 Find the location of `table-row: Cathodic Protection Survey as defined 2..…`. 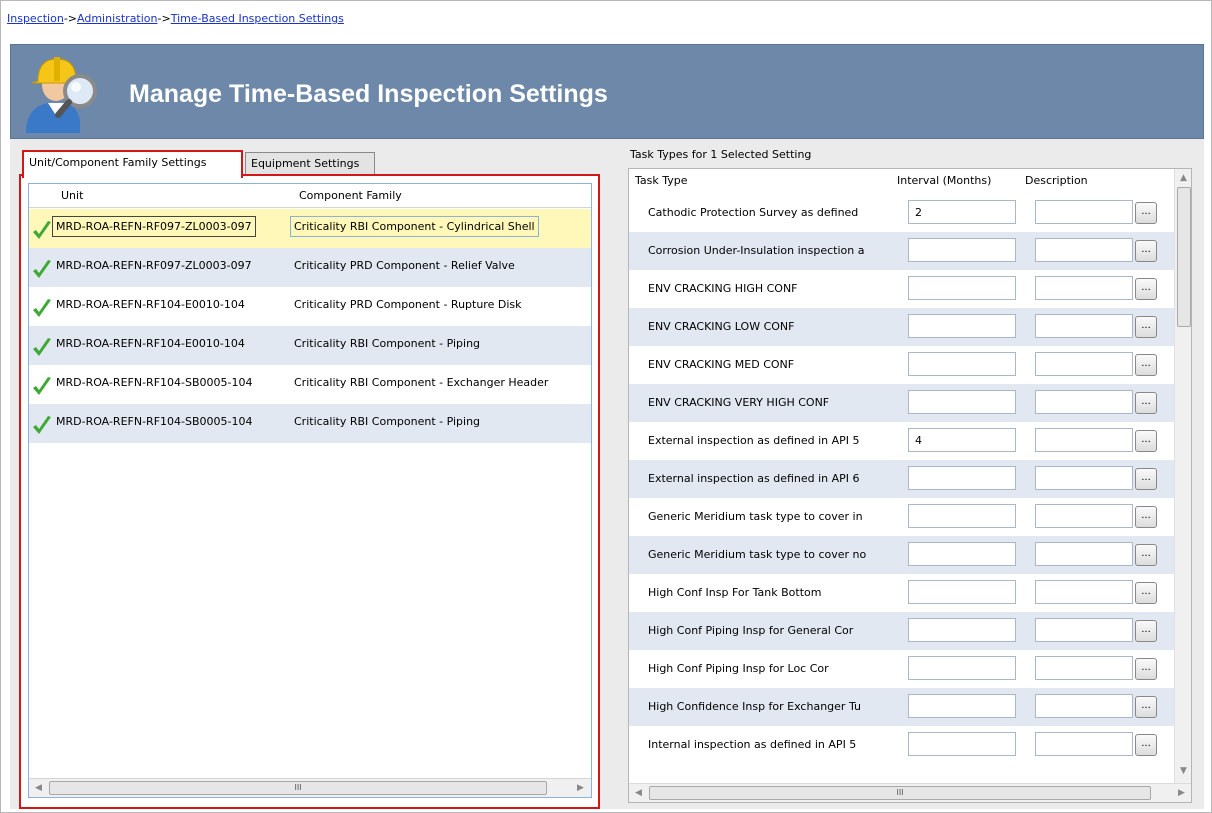

table-row: Cathodic Protection Survey as defined 2..… is located at coordinates (901, 213).